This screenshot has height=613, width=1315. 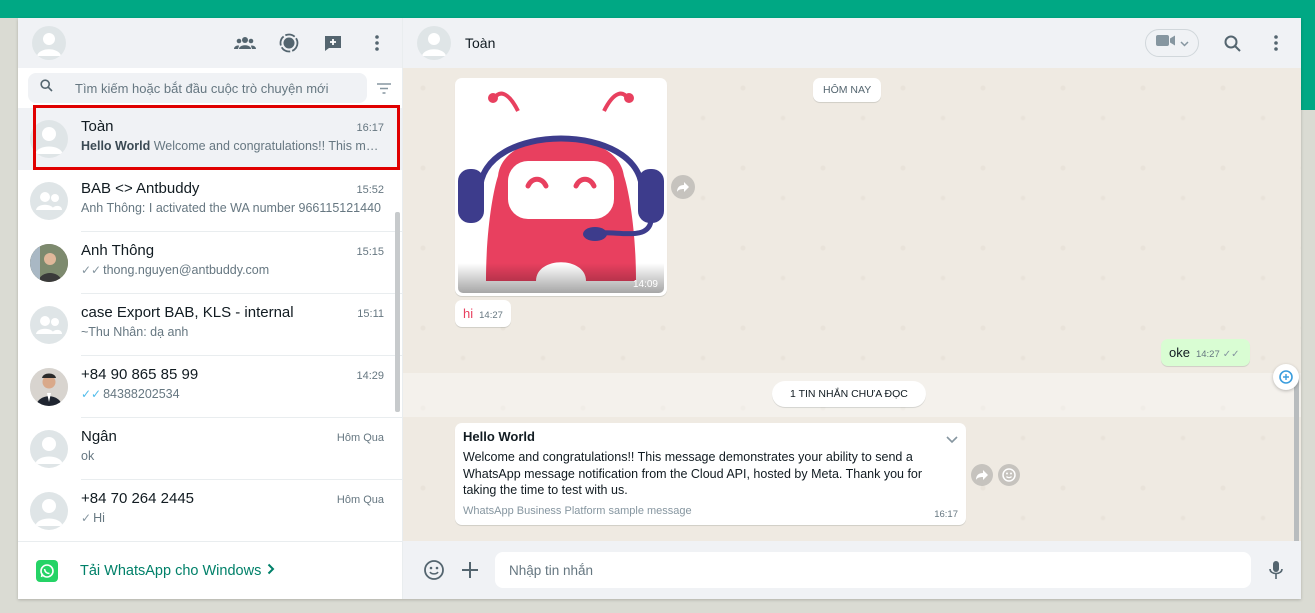 I want to click on filter-icon, so click(x=383, y=88).